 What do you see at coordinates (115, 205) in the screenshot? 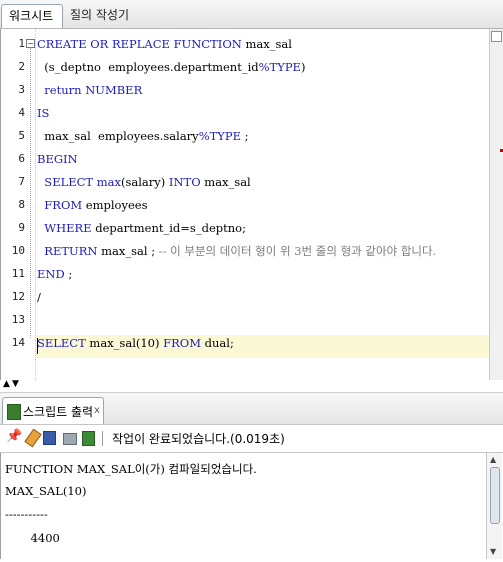
I see `code-token: employees` at bounding box center [115, 205].